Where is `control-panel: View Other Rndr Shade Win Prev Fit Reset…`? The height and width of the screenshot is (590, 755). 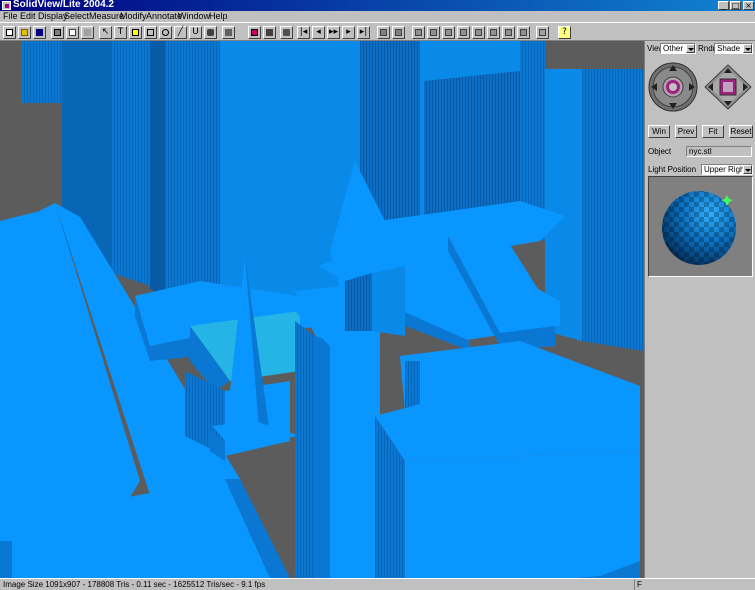 control-panel: View Other Rndr Shade Win Prev Fit Reset… is located at coordinates (699, 309).